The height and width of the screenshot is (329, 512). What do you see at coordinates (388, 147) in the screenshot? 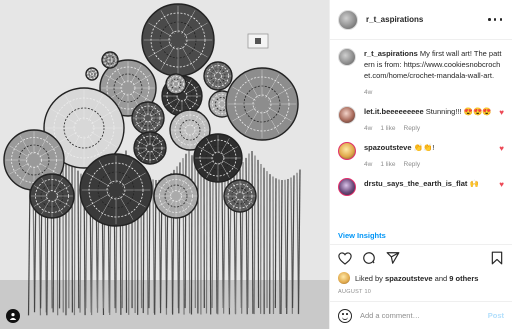
I see `comment-username: spazoutsteve` at bounding box center [388, 147].